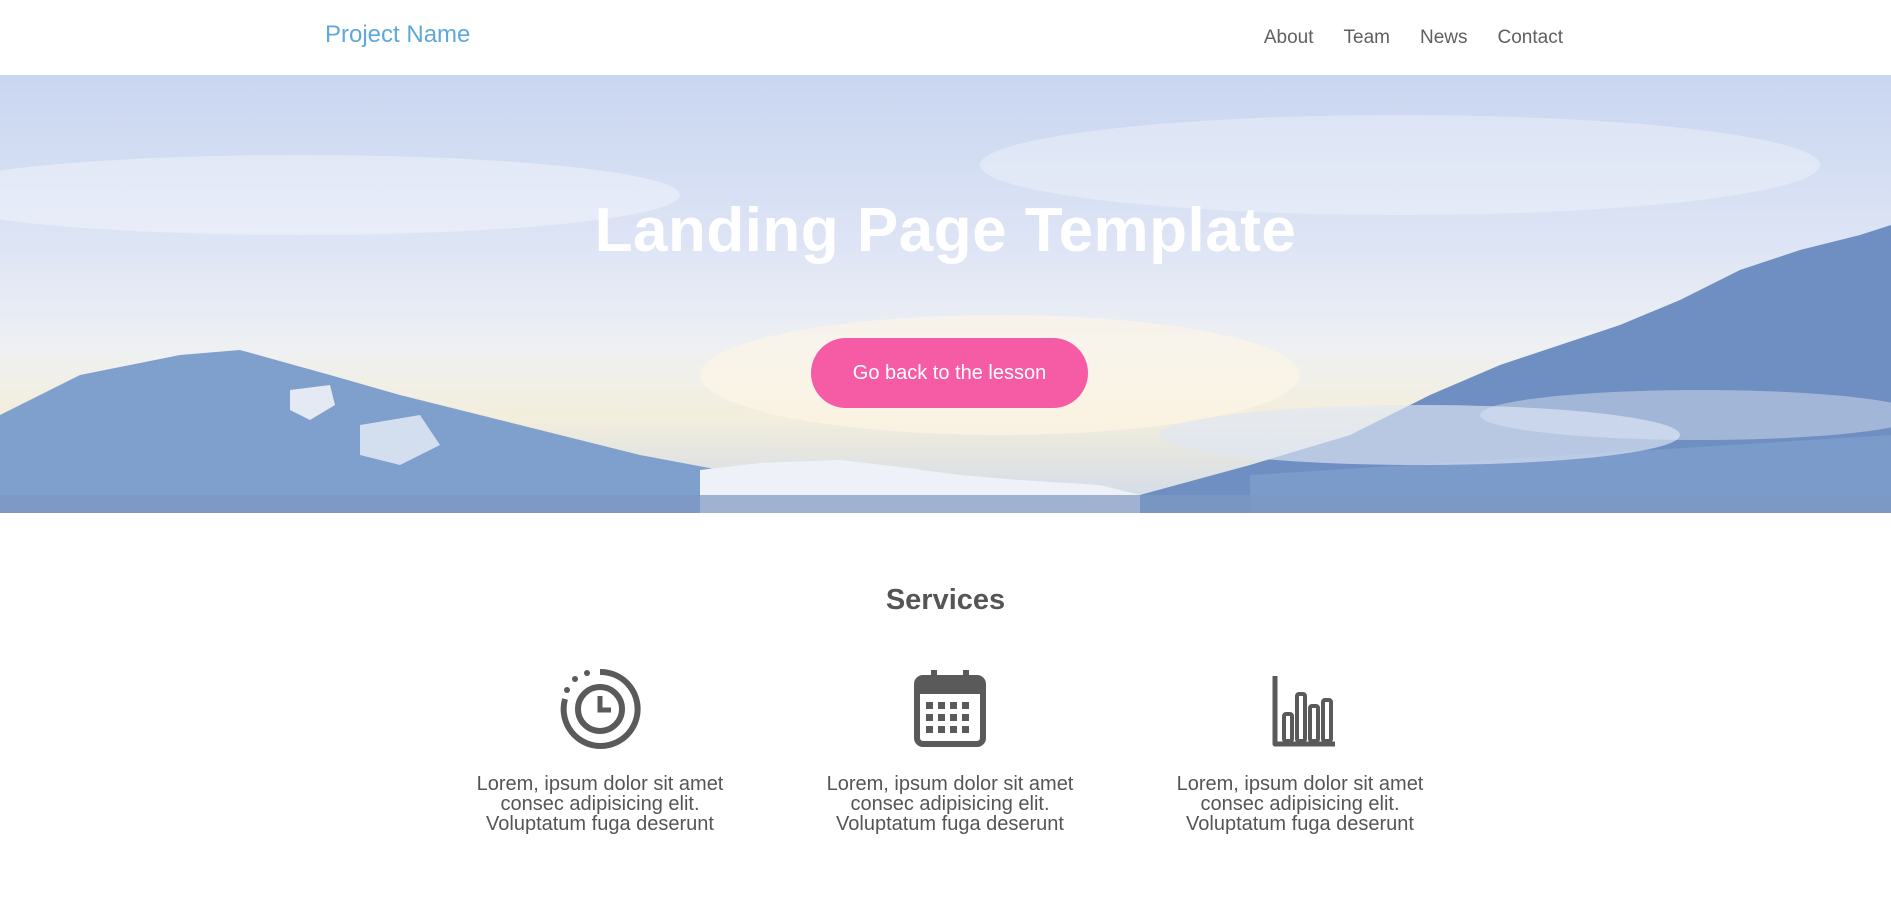  I want to click on bar-chart-icon, so click(1303, 711).